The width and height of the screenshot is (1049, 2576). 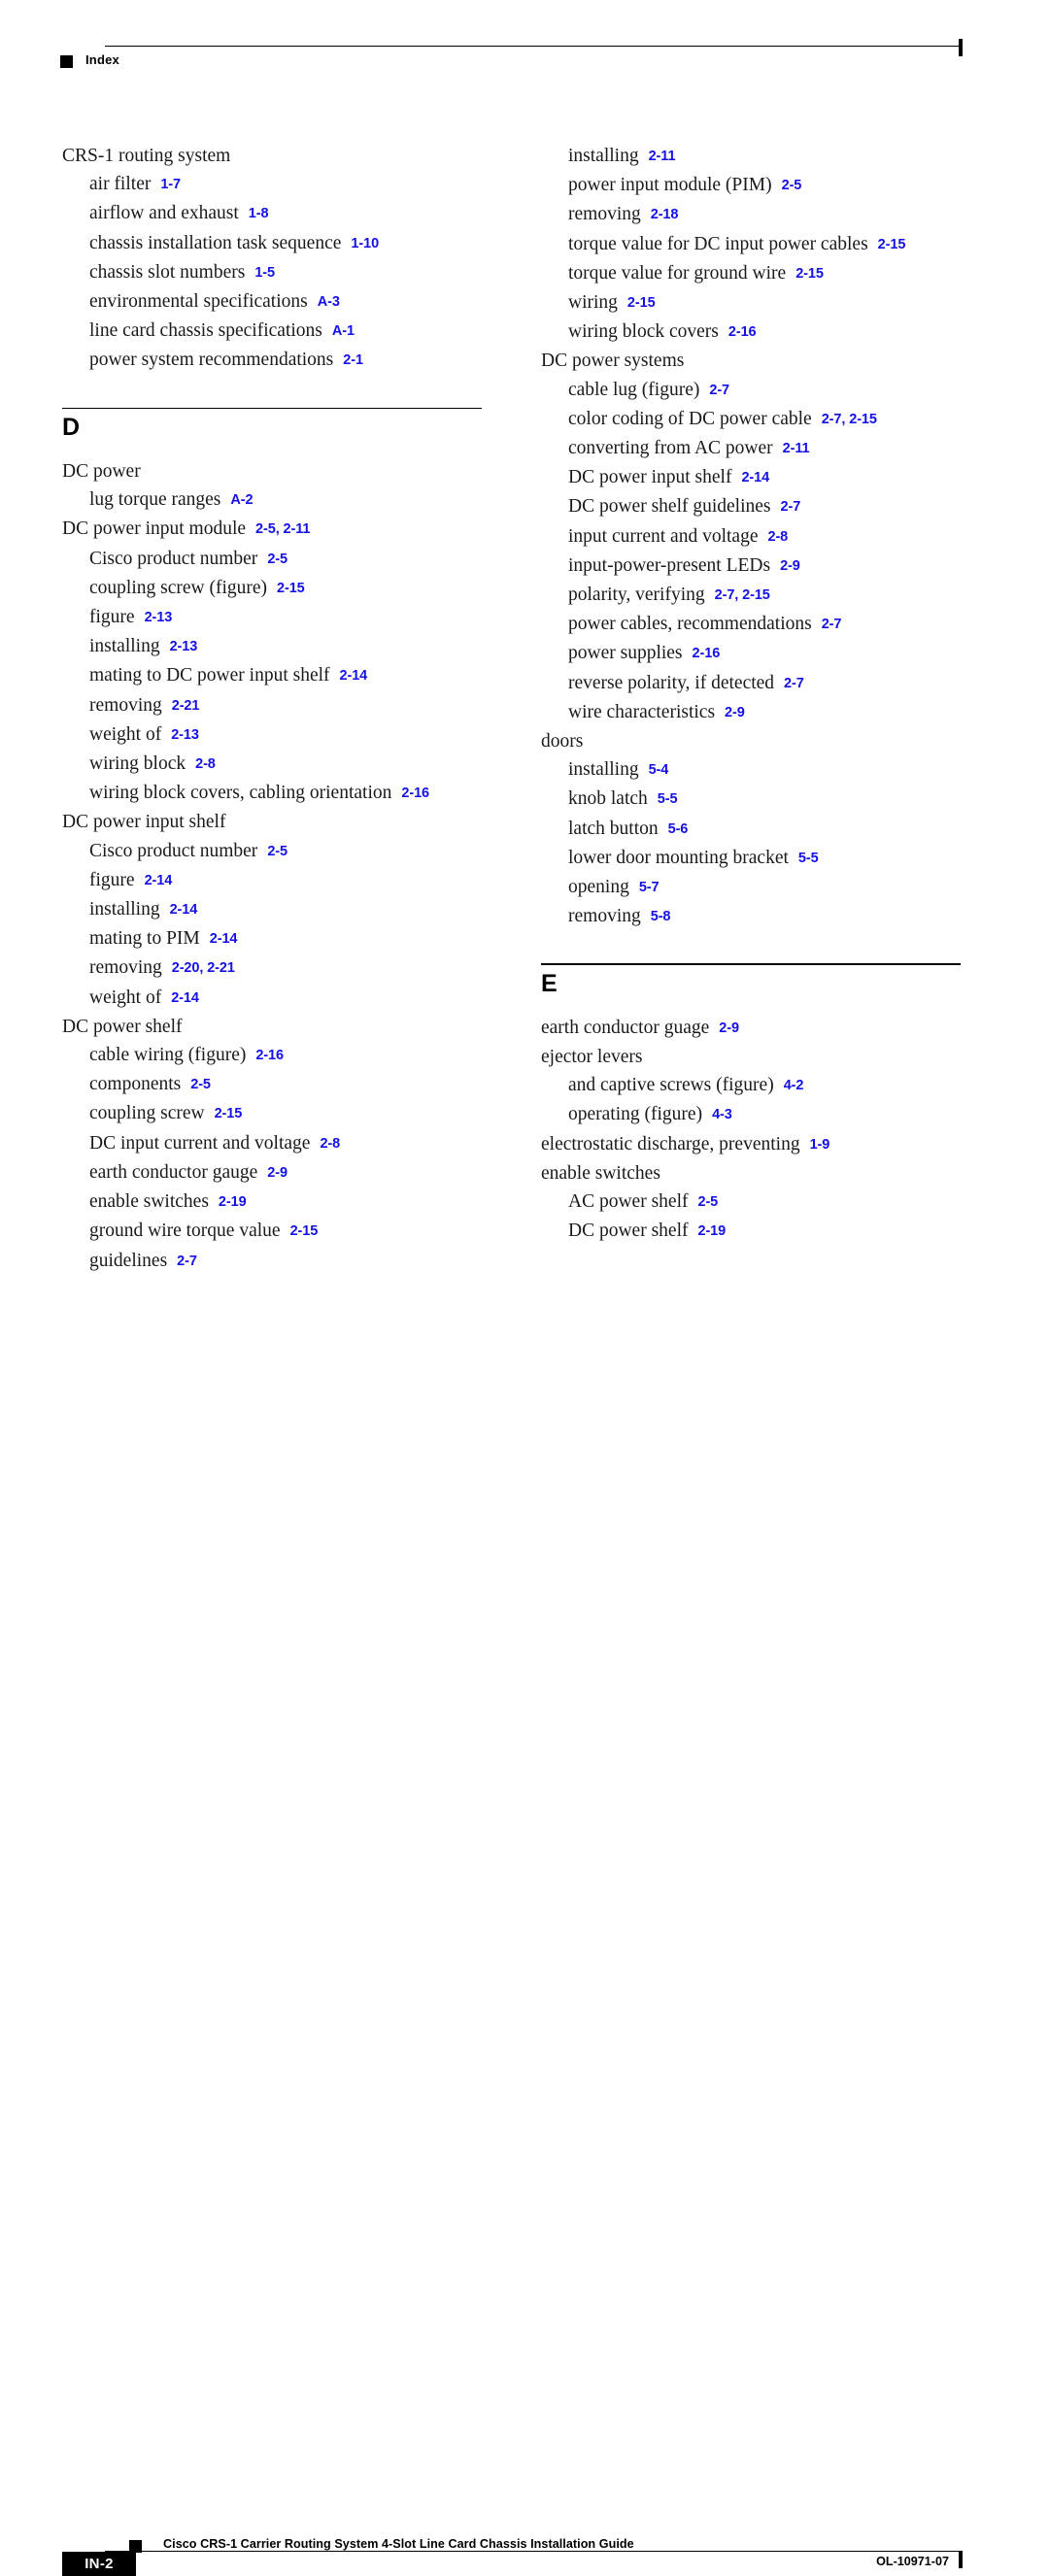 What do you see at coordinates (668, 799) in the screenshot?
I see `index-page-reference: 5-5` at bounding box center [668, 799].